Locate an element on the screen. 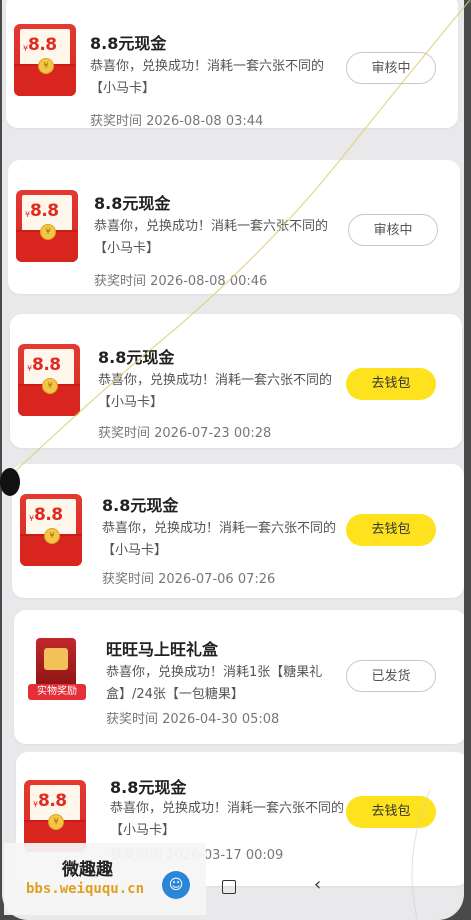 The width and height of the screenshot is (471, 920). home-square-icon is located at coordinates (229, 887).